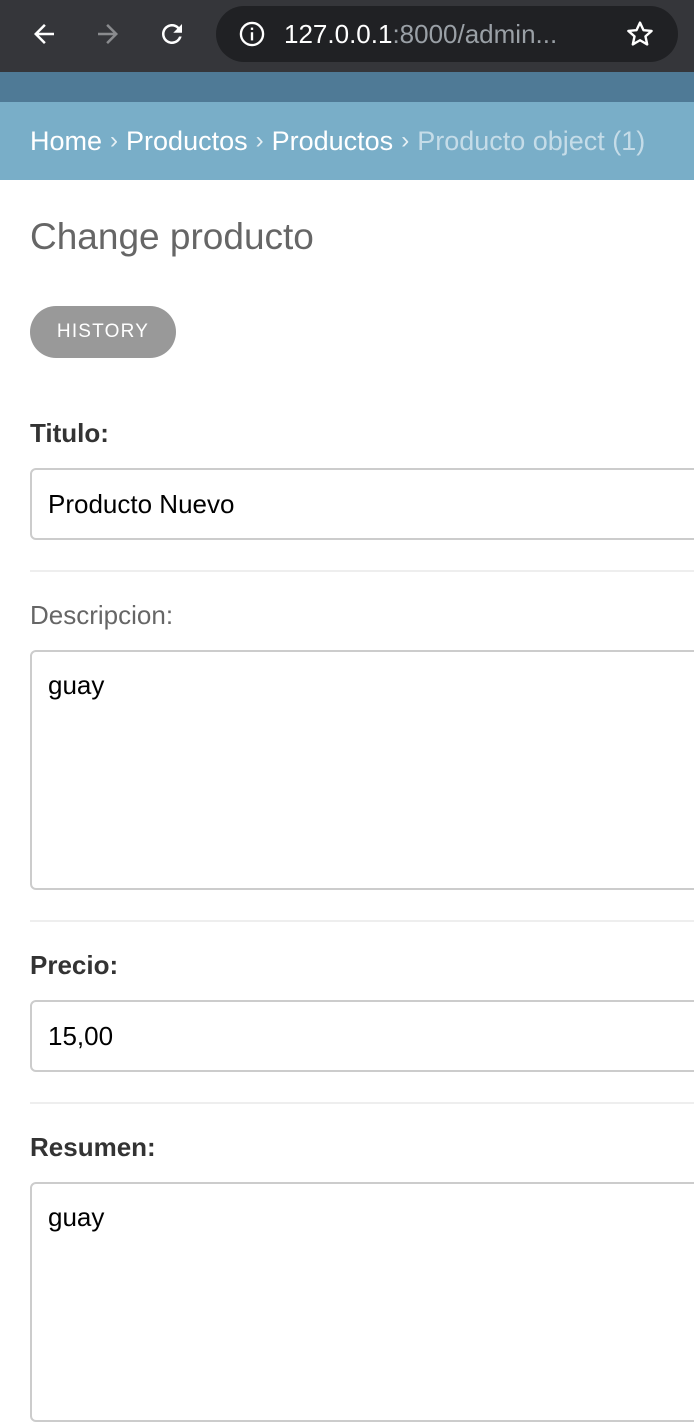 The width and height of the screenshot is (694, 1422). I want to click on titulo-input: Producto Nuevo, so click(362, 504).